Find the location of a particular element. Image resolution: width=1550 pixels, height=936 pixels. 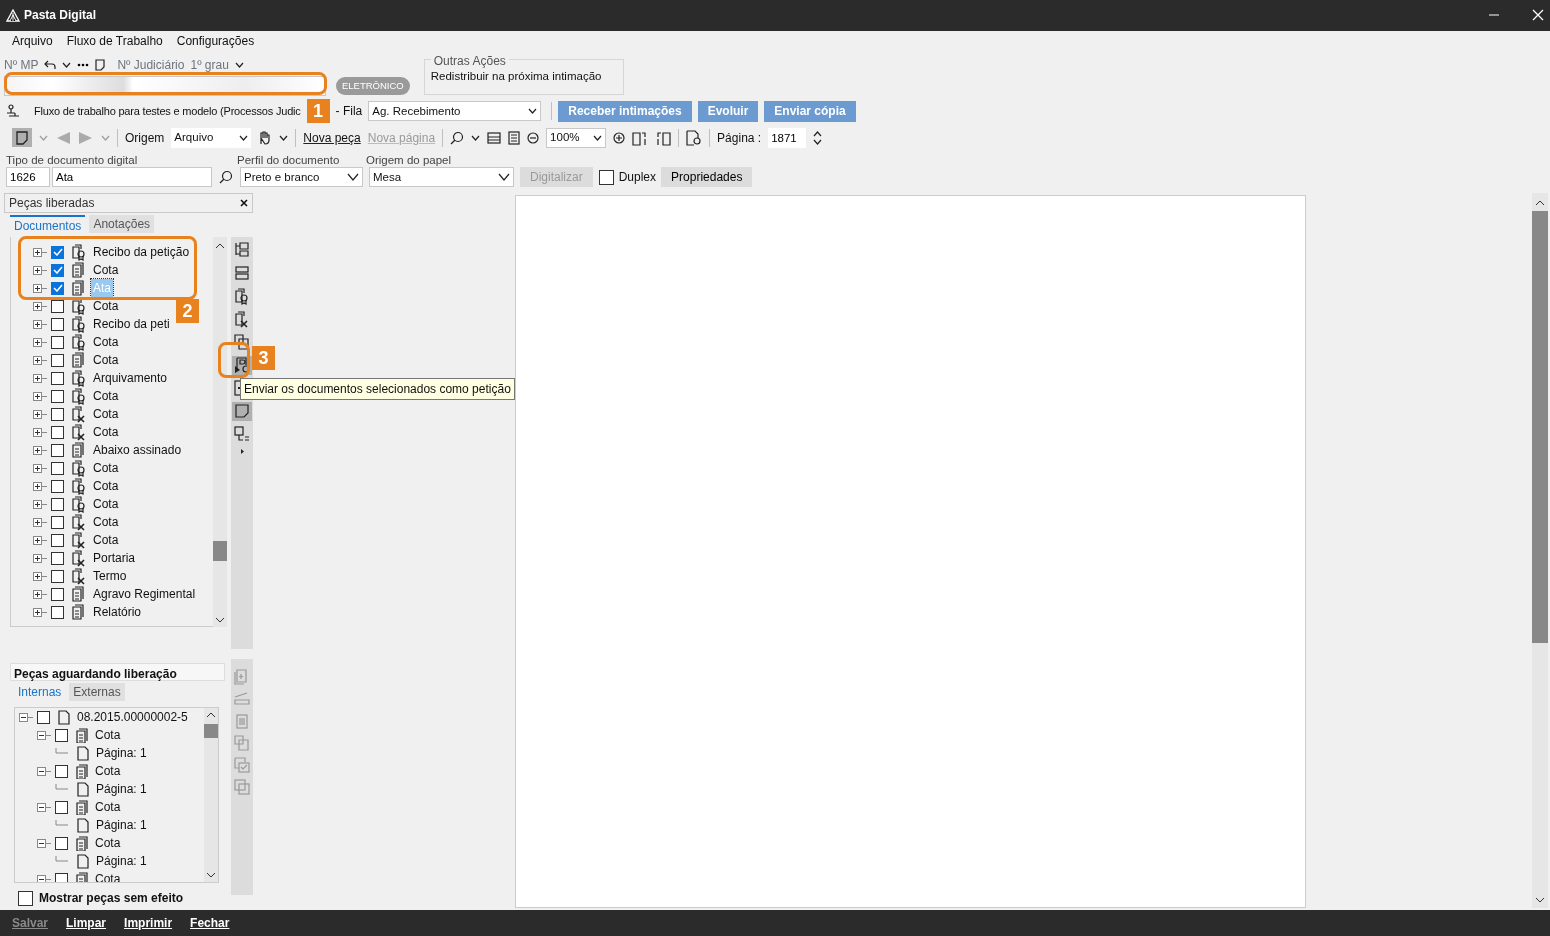

close-icon is located at coordinates (244, 203).